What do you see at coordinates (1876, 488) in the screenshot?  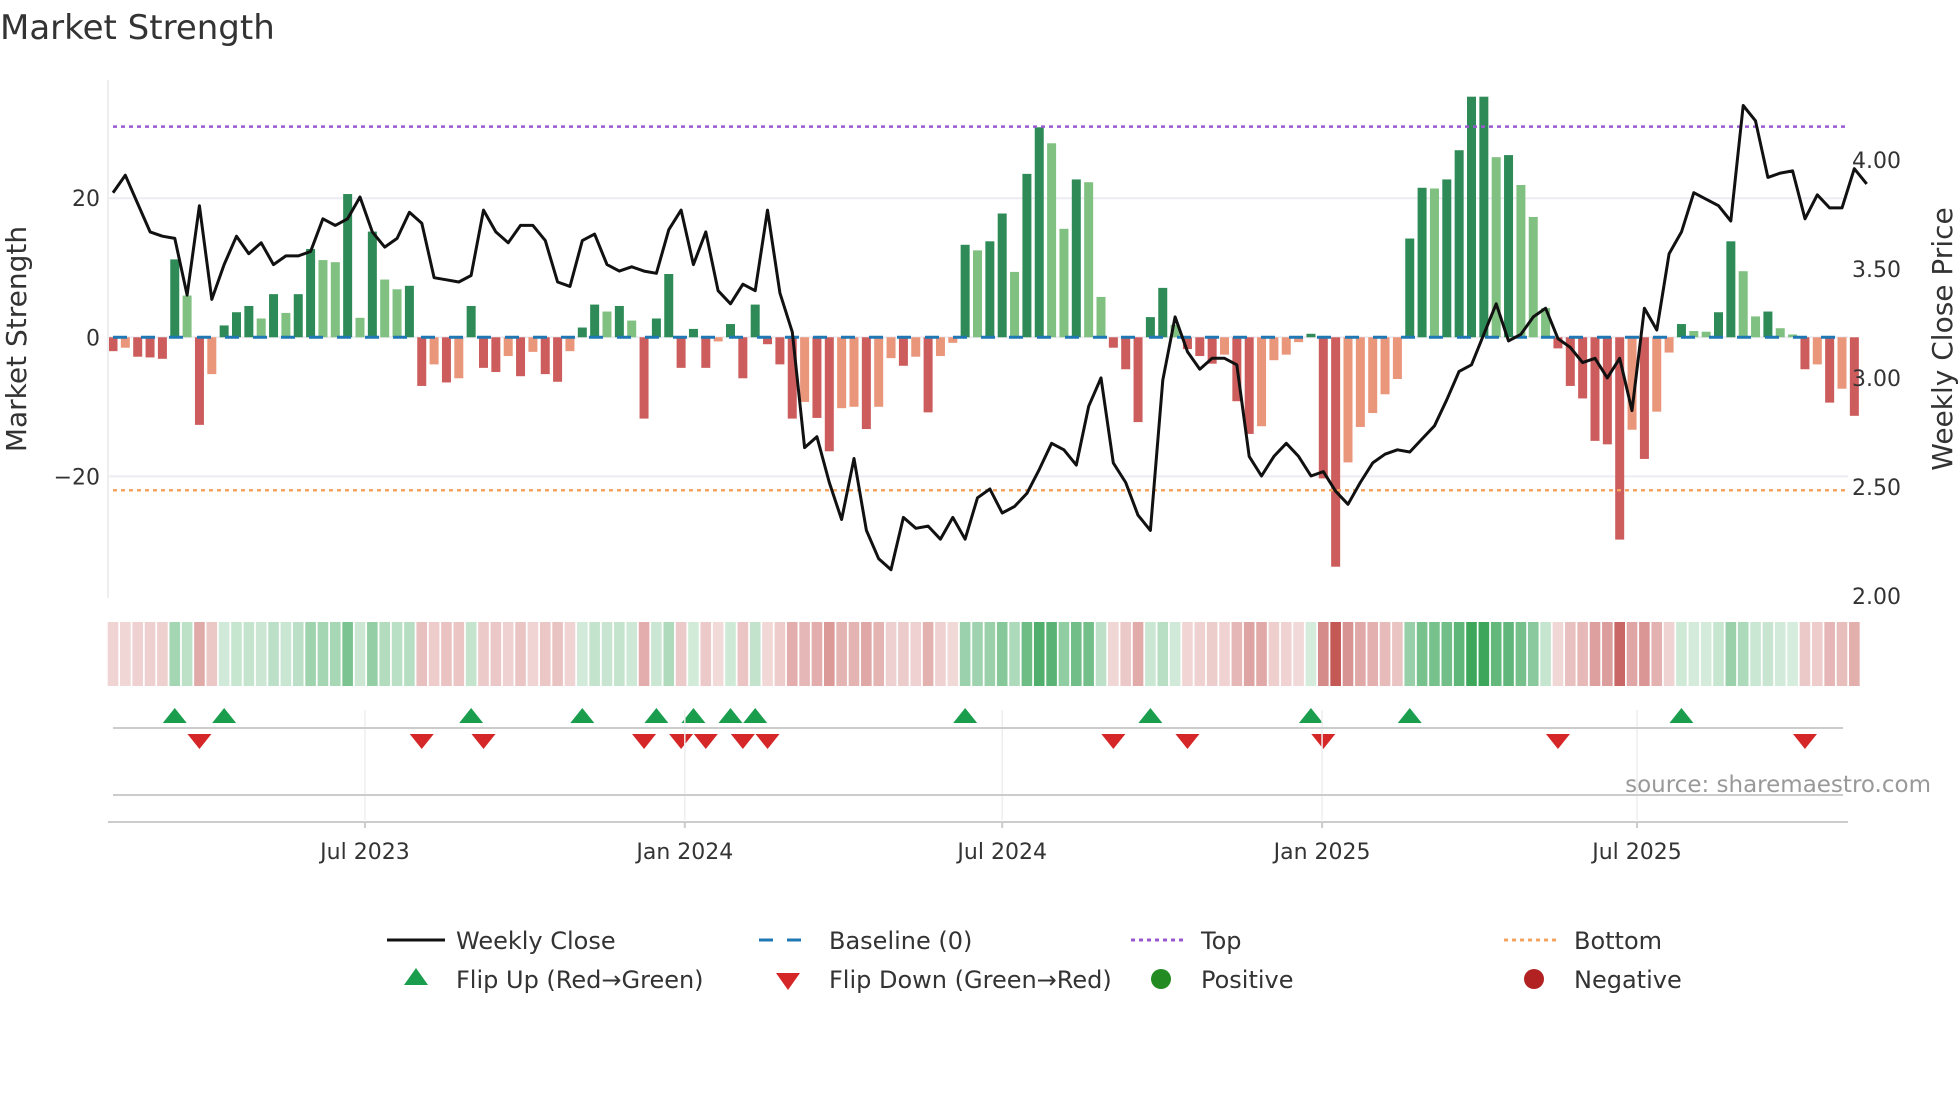 I see `y2-tick-label: 2.50` at bounding box center [1876, 488].